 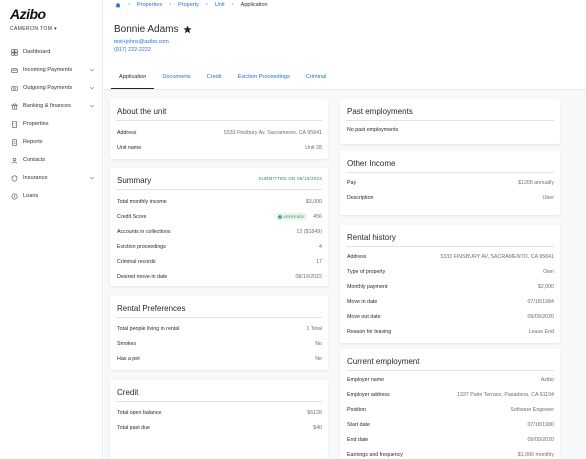 What do you see at coordinates (14, 142) in the screenshot?
I see `report-icon` at bounding box center [14, 142].